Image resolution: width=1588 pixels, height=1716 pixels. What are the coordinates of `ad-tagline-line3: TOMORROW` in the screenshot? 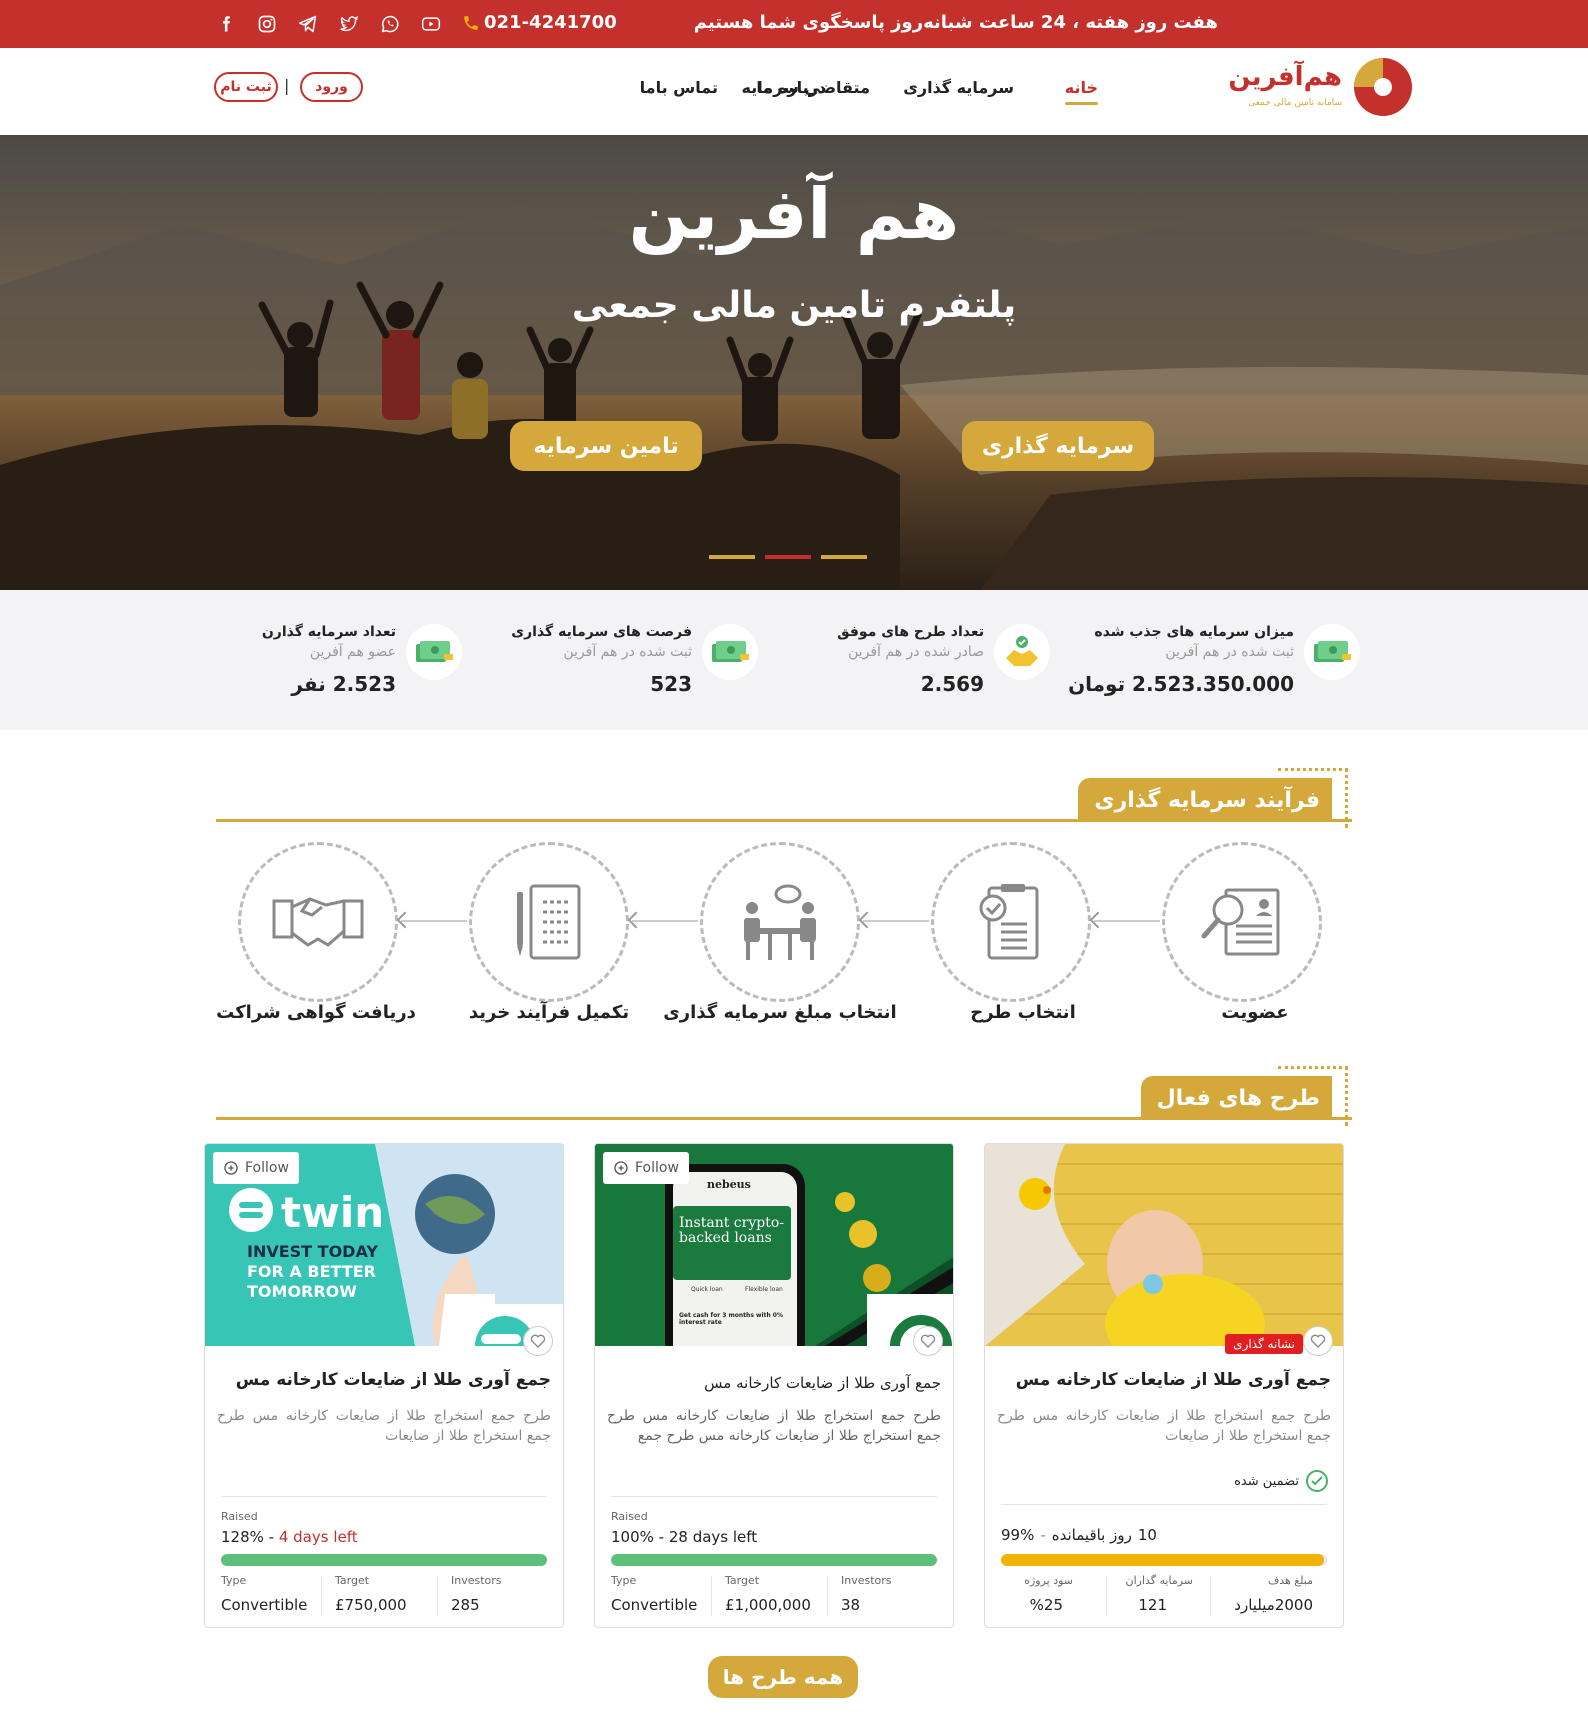 It's located at (302, 1291).